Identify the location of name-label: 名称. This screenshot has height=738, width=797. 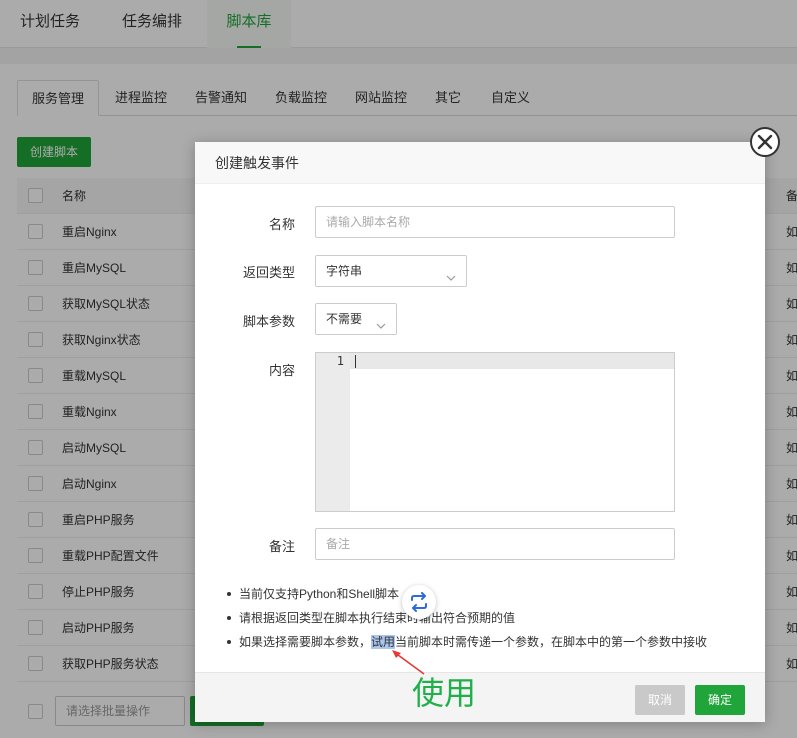
(281, 224).